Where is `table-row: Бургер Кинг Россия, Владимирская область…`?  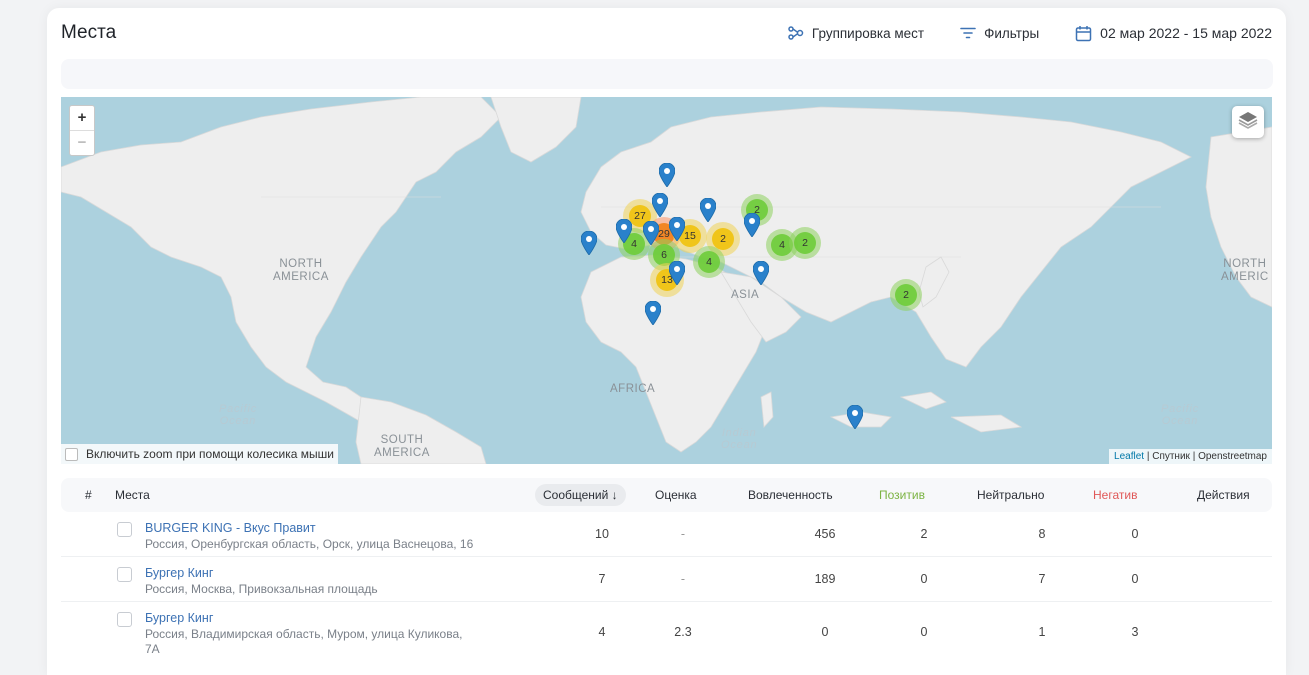
table-row: Бургер Кинг Россия, Владимирская область… is located at coordinates (666, 632).